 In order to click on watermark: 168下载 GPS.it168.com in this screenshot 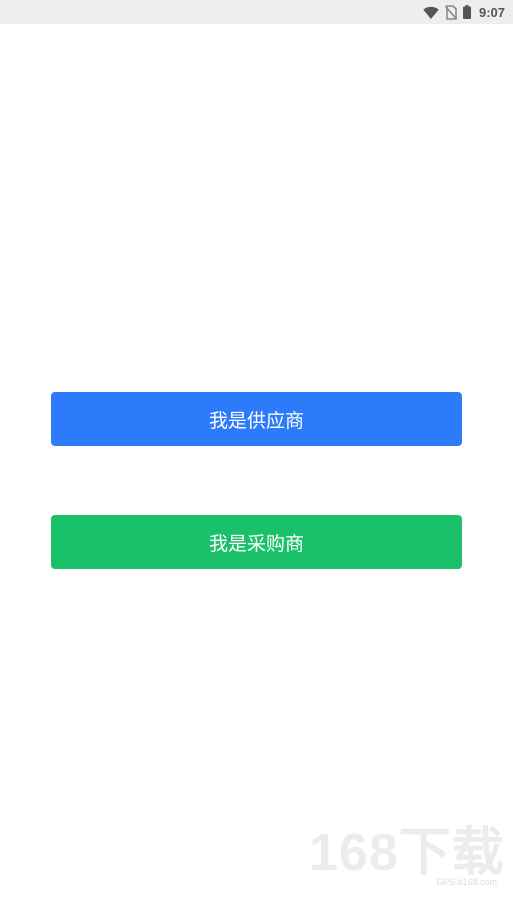, I will do `click(406, 857)`.